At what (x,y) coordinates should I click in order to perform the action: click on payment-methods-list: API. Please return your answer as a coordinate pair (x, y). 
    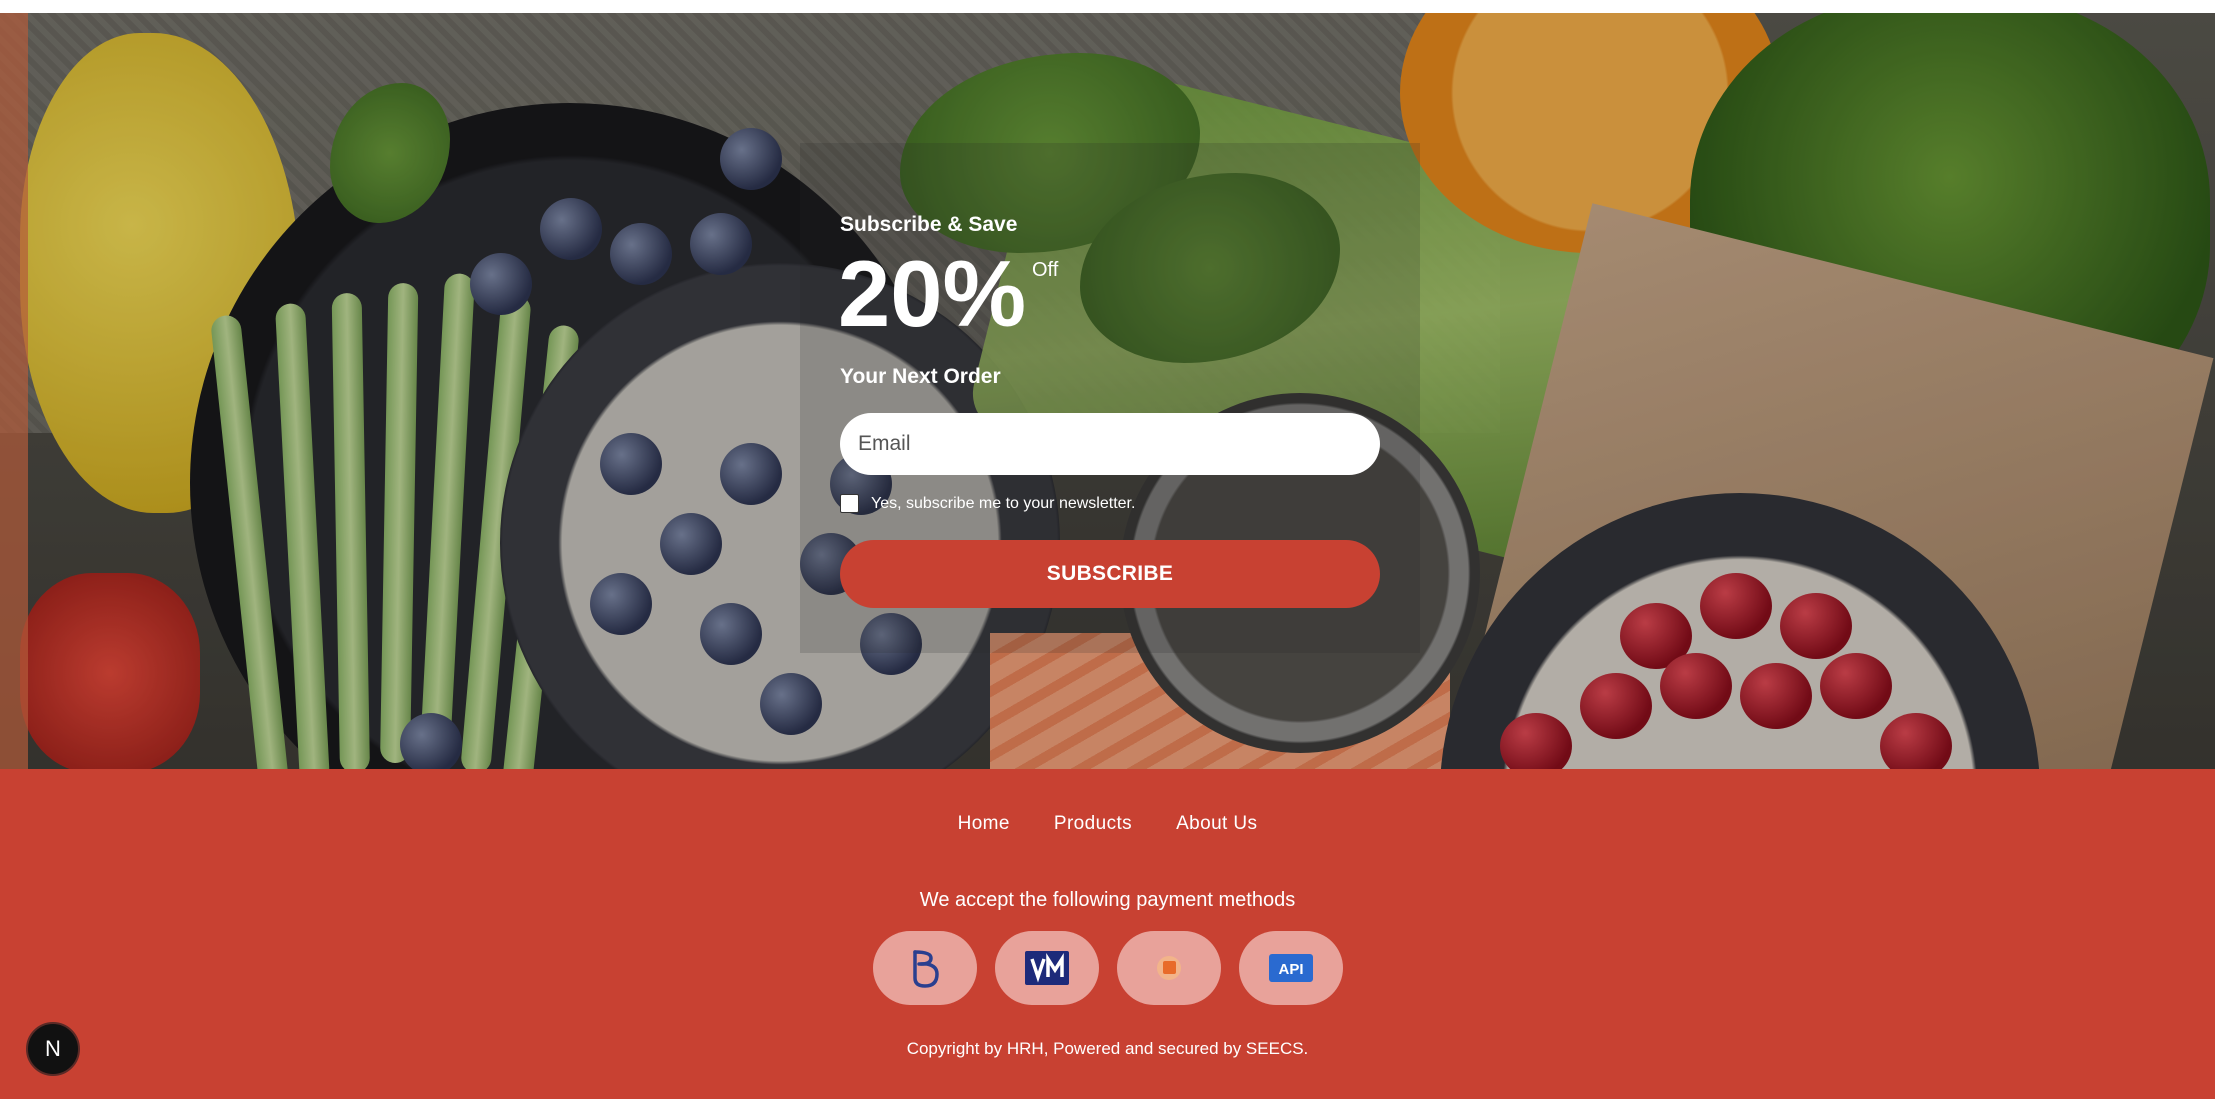
    Looking at the image, I should click on (1107, 968).